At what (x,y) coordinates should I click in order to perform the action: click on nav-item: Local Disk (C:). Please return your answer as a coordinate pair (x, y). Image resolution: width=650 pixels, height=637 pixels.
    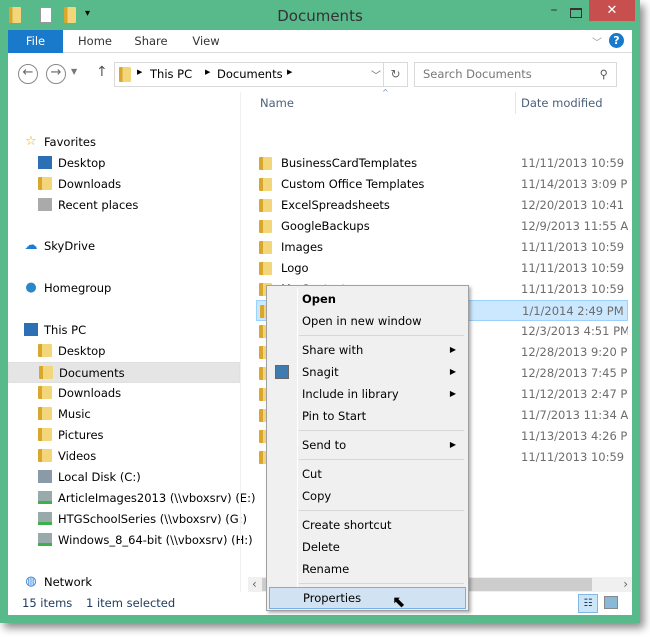
    Looking at the image, I should click on (124, 477).